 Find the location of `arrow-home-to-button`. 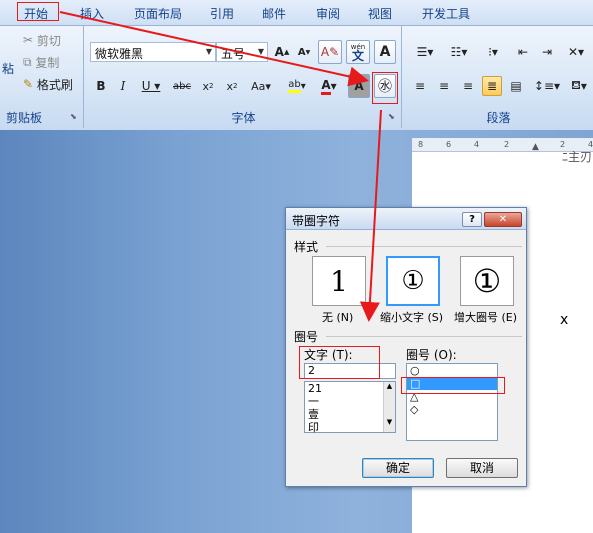

arrow-home-to-button is located at coordinates (214, 49).